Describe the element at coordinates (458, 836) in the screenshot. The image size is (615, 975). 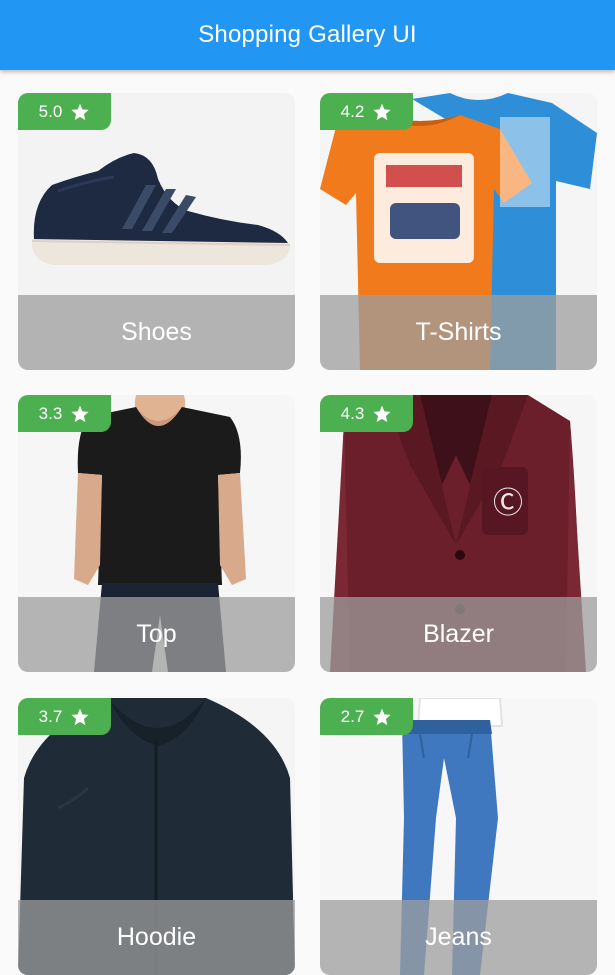
I see `product-card-jeans: 2.7 Jeans` at that location.